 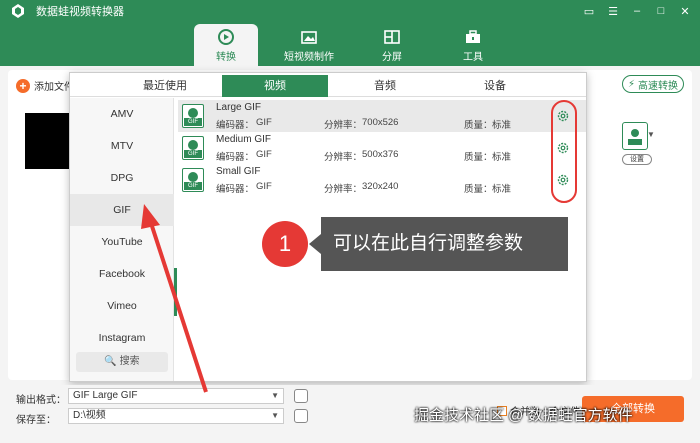 I want to click on close-button: ✕, so click(x=685, y=11).